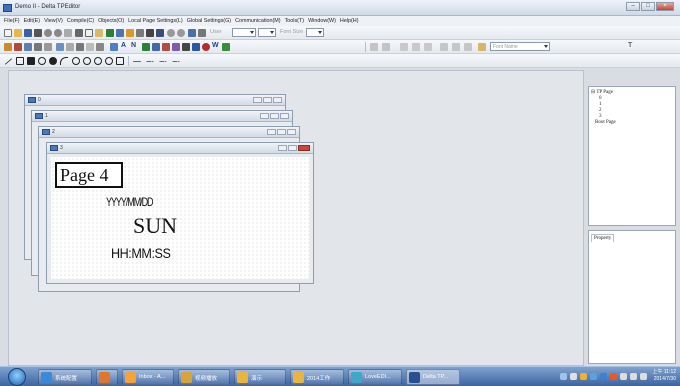 The image size is (680, 386). I want to click on text-tool-icon: T, so click(630, 45).